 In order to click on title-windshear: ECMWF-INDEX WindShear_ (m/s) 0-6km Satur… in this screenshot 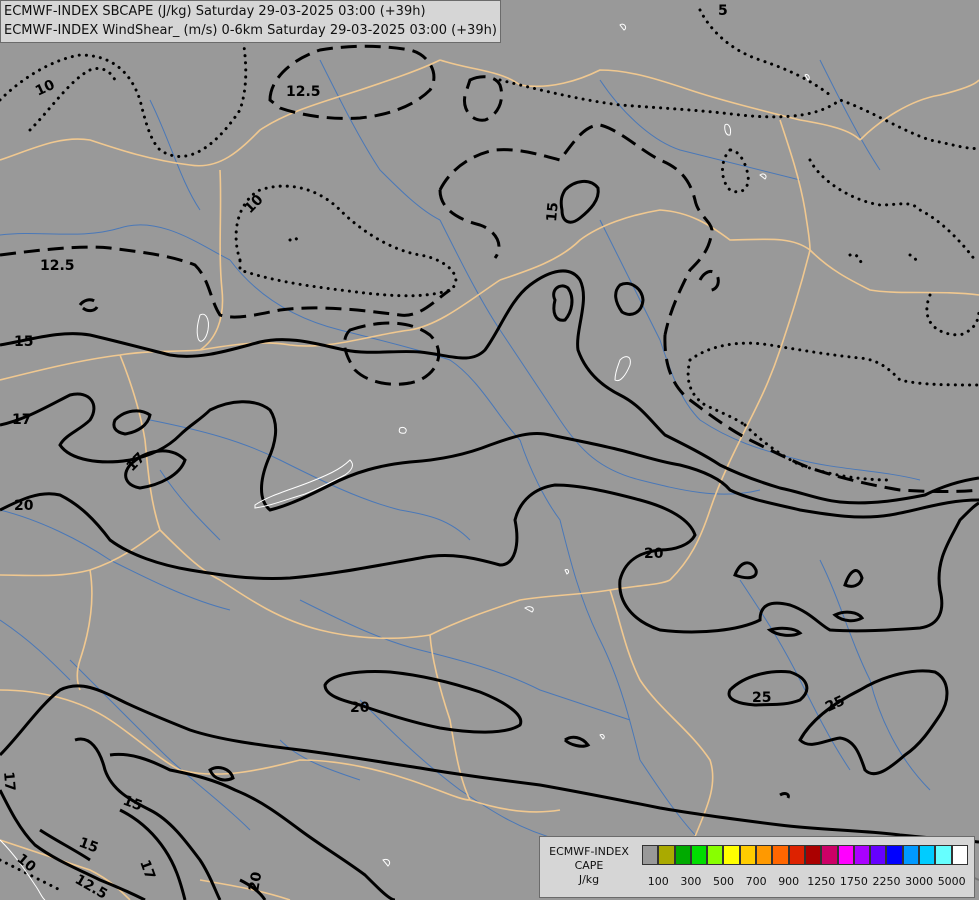, I will do `click(250, 30)`.